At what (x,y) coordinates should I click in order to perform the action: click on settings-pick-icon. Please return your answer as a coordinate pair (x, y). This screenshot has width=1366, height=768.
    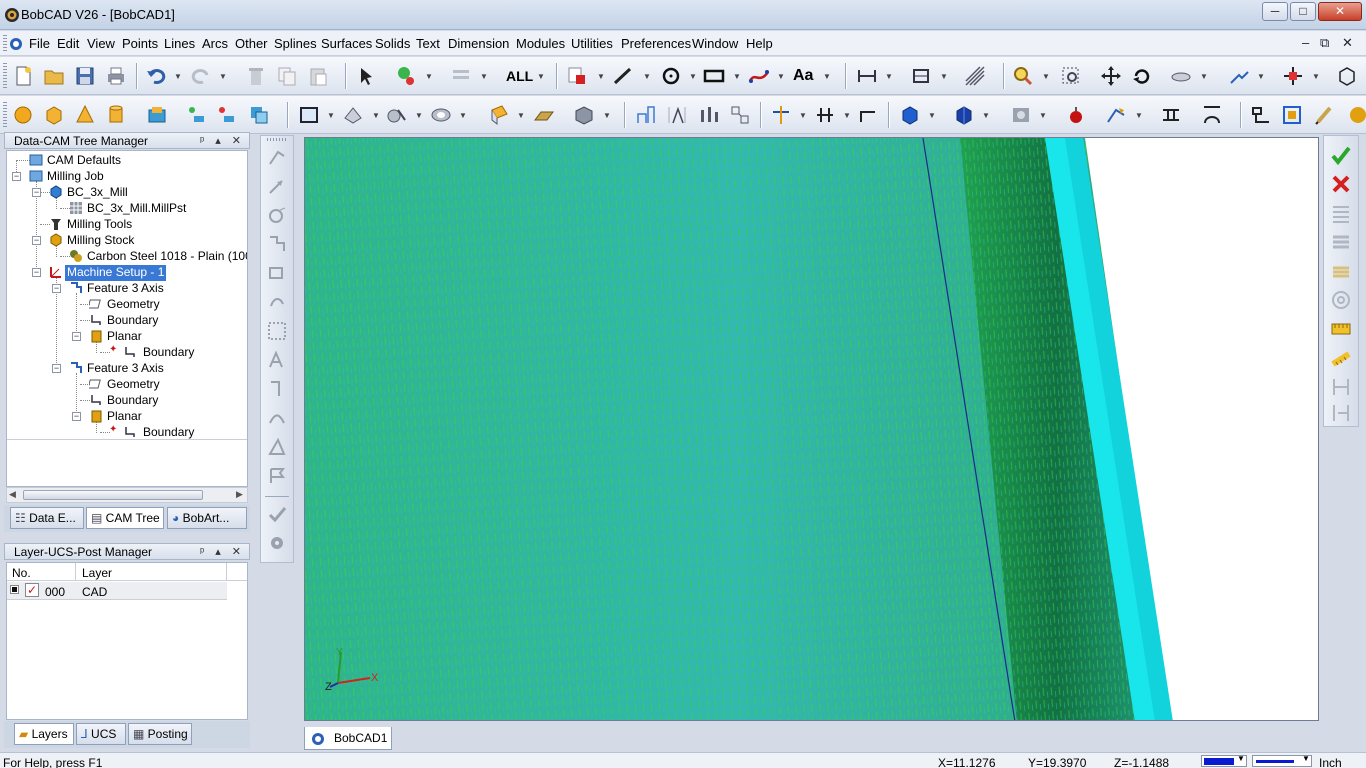
    Looking at the image, I should click on (277, 543).